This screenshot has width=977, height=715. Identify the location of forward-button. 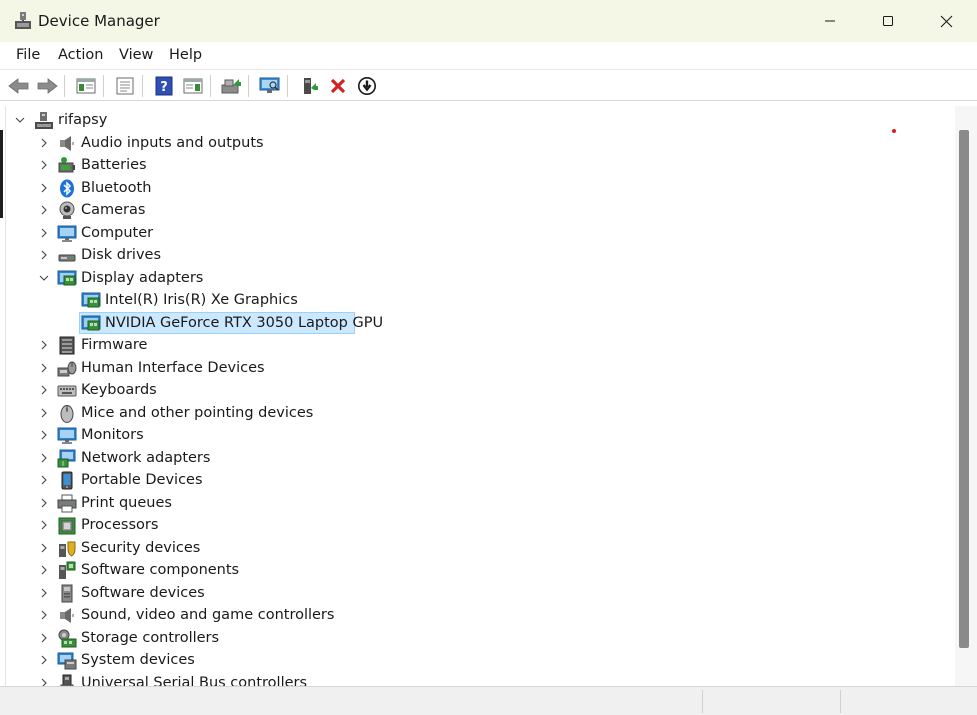
(47, 85).